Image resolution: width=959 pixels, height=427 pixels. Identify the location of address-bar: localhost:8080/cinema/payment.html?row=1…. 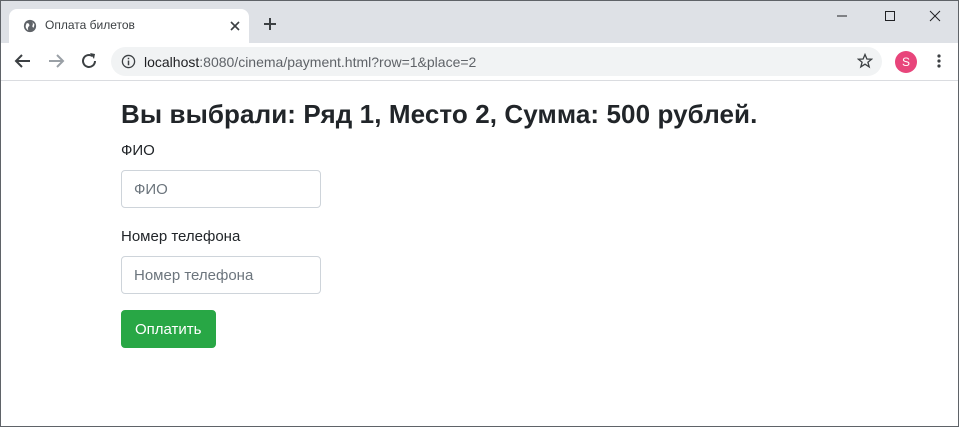
(496, 61).